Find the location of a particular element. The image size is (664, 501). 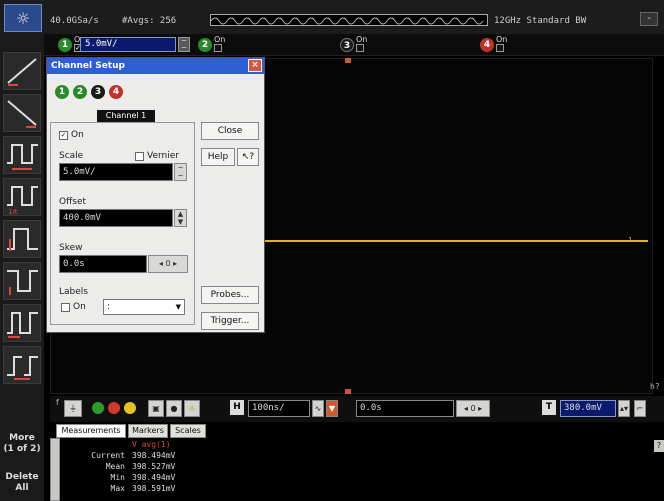

measurements-scrollbar is located at coordinates (55, 469).